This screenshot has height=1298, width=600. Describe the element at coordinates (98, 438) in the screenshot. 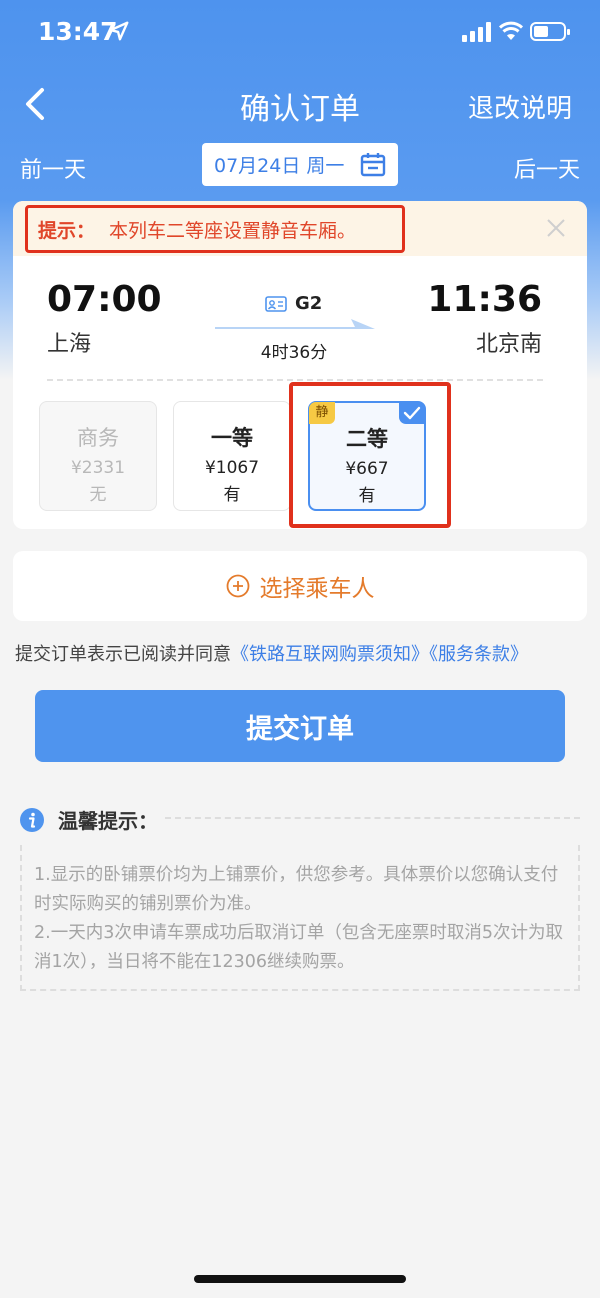

I see `seat-name: 商务` at that location.